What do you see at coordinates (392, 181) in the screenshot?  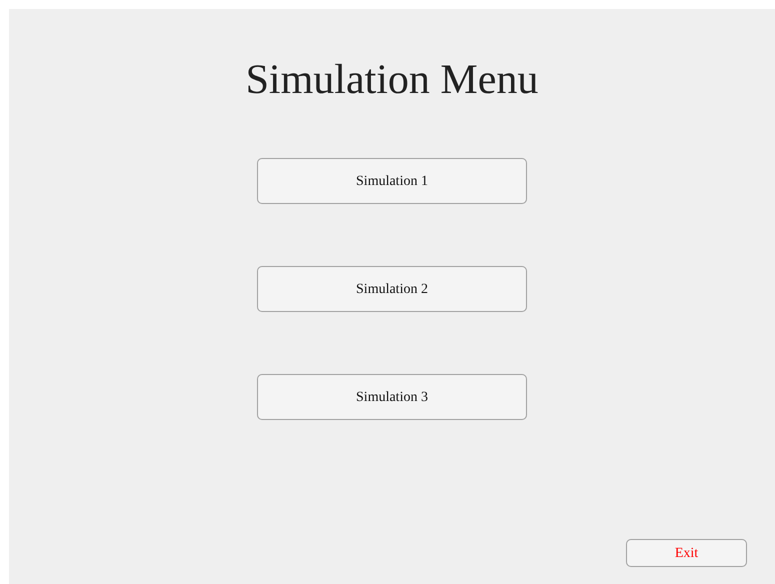 I see `simulation-button: Simulation 1` at bounding box center [392, 181].